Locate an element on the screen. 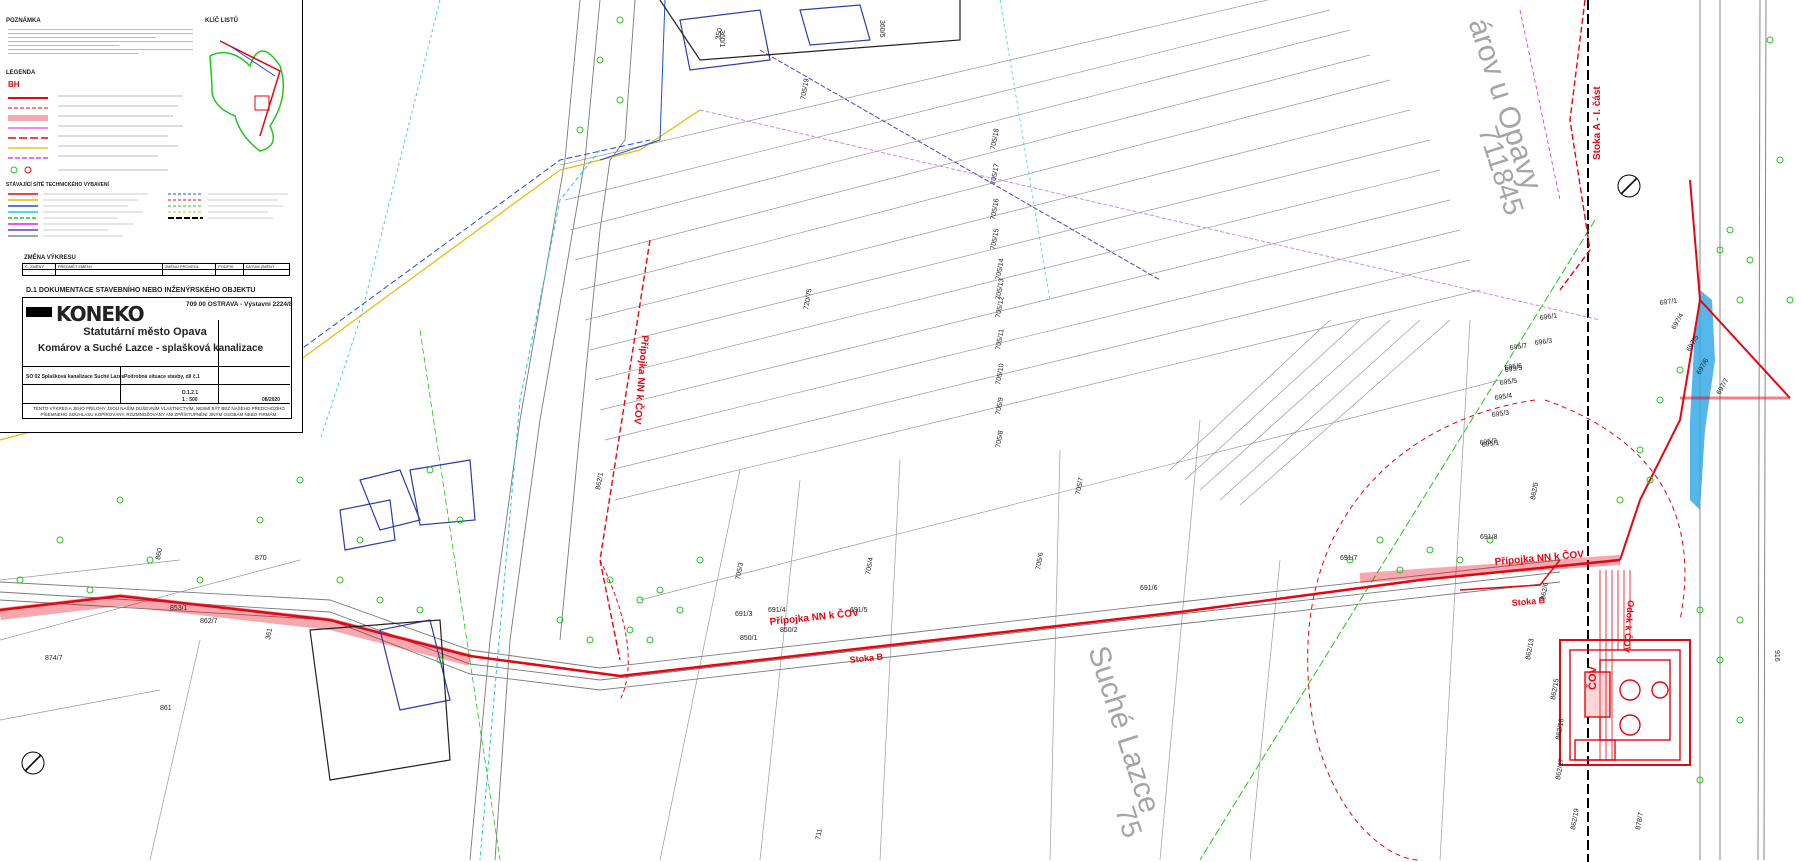 Image resolution: width=1801 pixels, height=862 pixels. parcel-number: 862/6 is located at coordinates (1545, 591).